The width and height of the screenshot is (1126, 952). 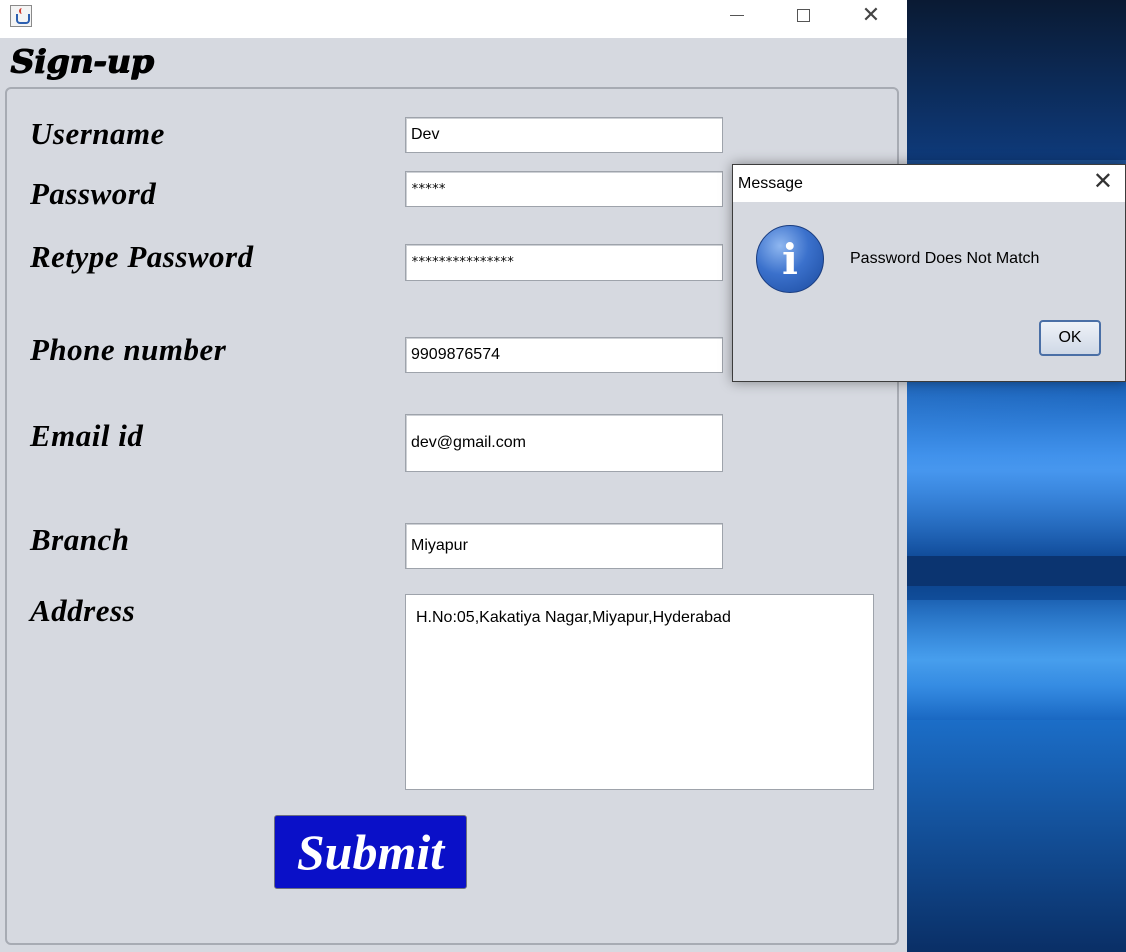 I want to click on email-field: dev@gmail.com, so click(x=564, y=443).